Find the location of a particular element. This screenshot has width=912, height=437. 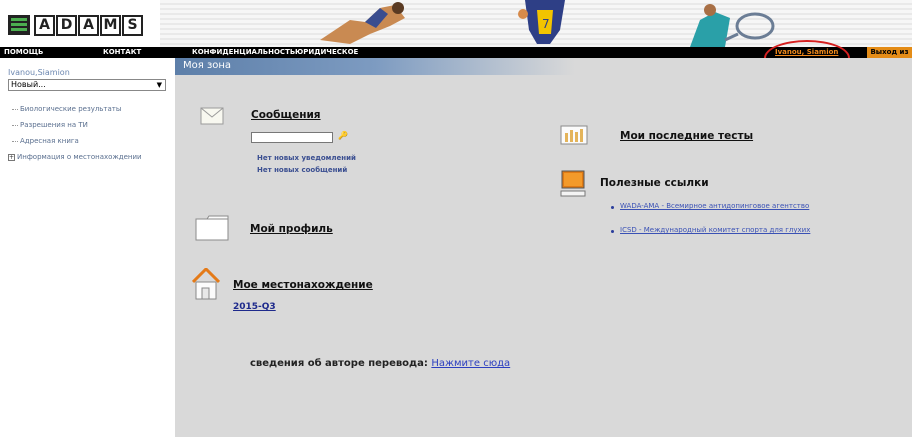

click-here-link: Нажмите сюда is located at coordinates (470, 363).